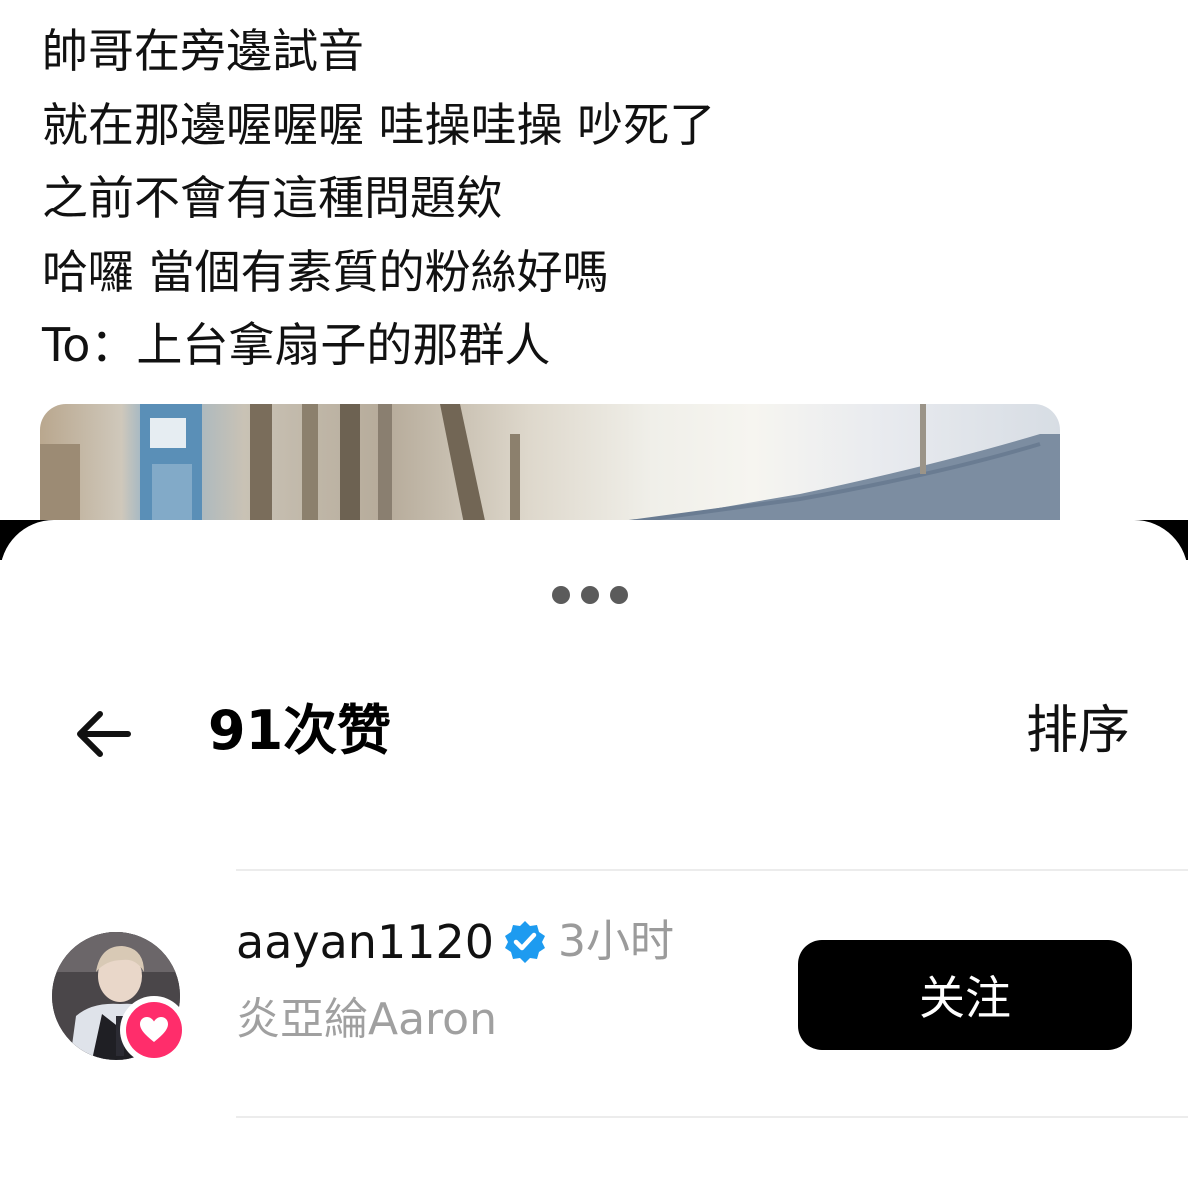 The width and height of the screenshot is (1188, 1180). I want to click on back-button, so click(104, 734).